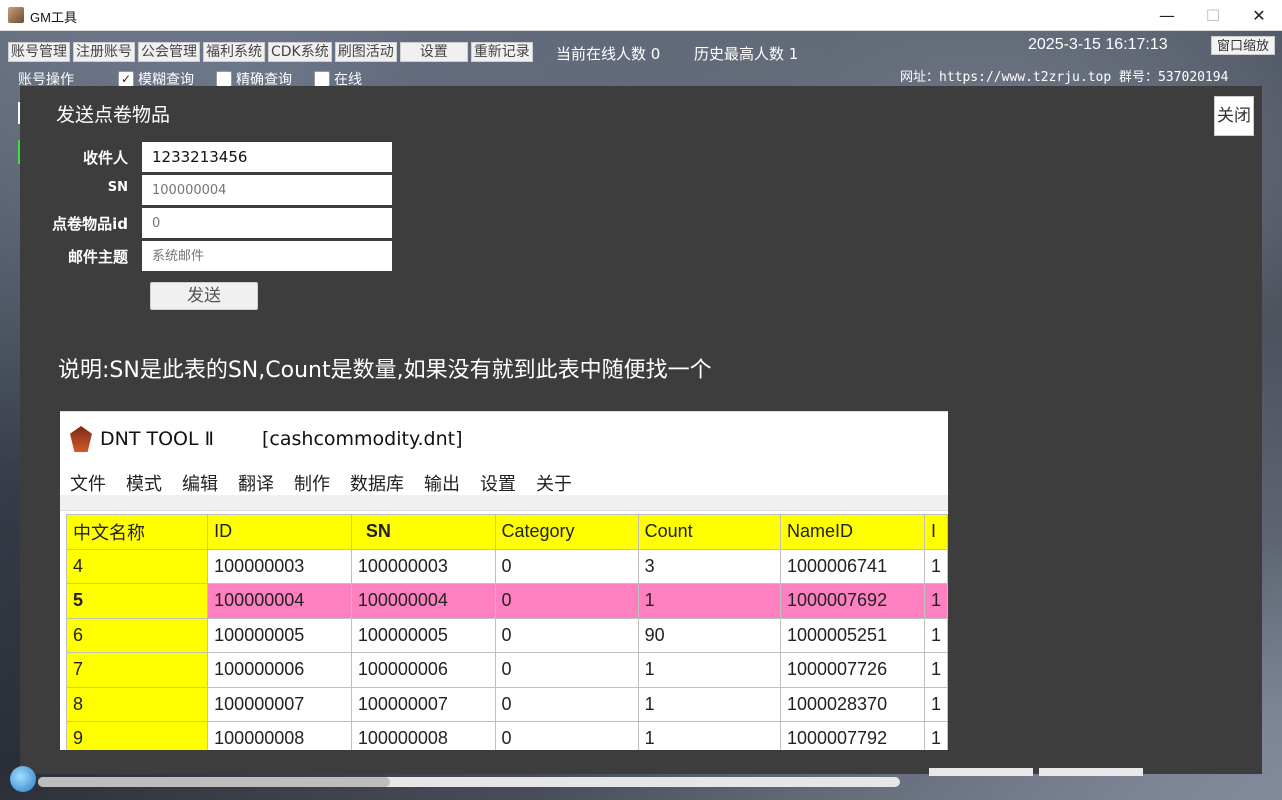 The image size is (1282, 800). Describe the element at coordinates (1234, 116) in the screenshot. I see `close-dialog-button: 关闭` at that location.